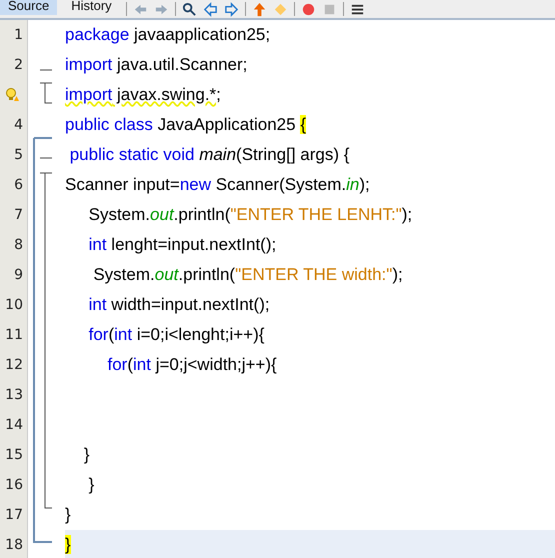 This screenshot has height=558, width=555. What do you see at coordinates (14, 335) in the screenshot?
I see `line-number: 11` at bounding box center [14, 335].